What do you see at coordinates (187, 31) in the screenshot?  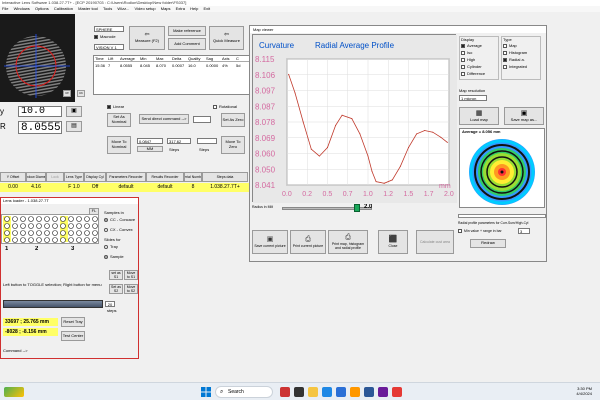 I see `make-reference-button: Make reference` at bounding box center [187, 31].